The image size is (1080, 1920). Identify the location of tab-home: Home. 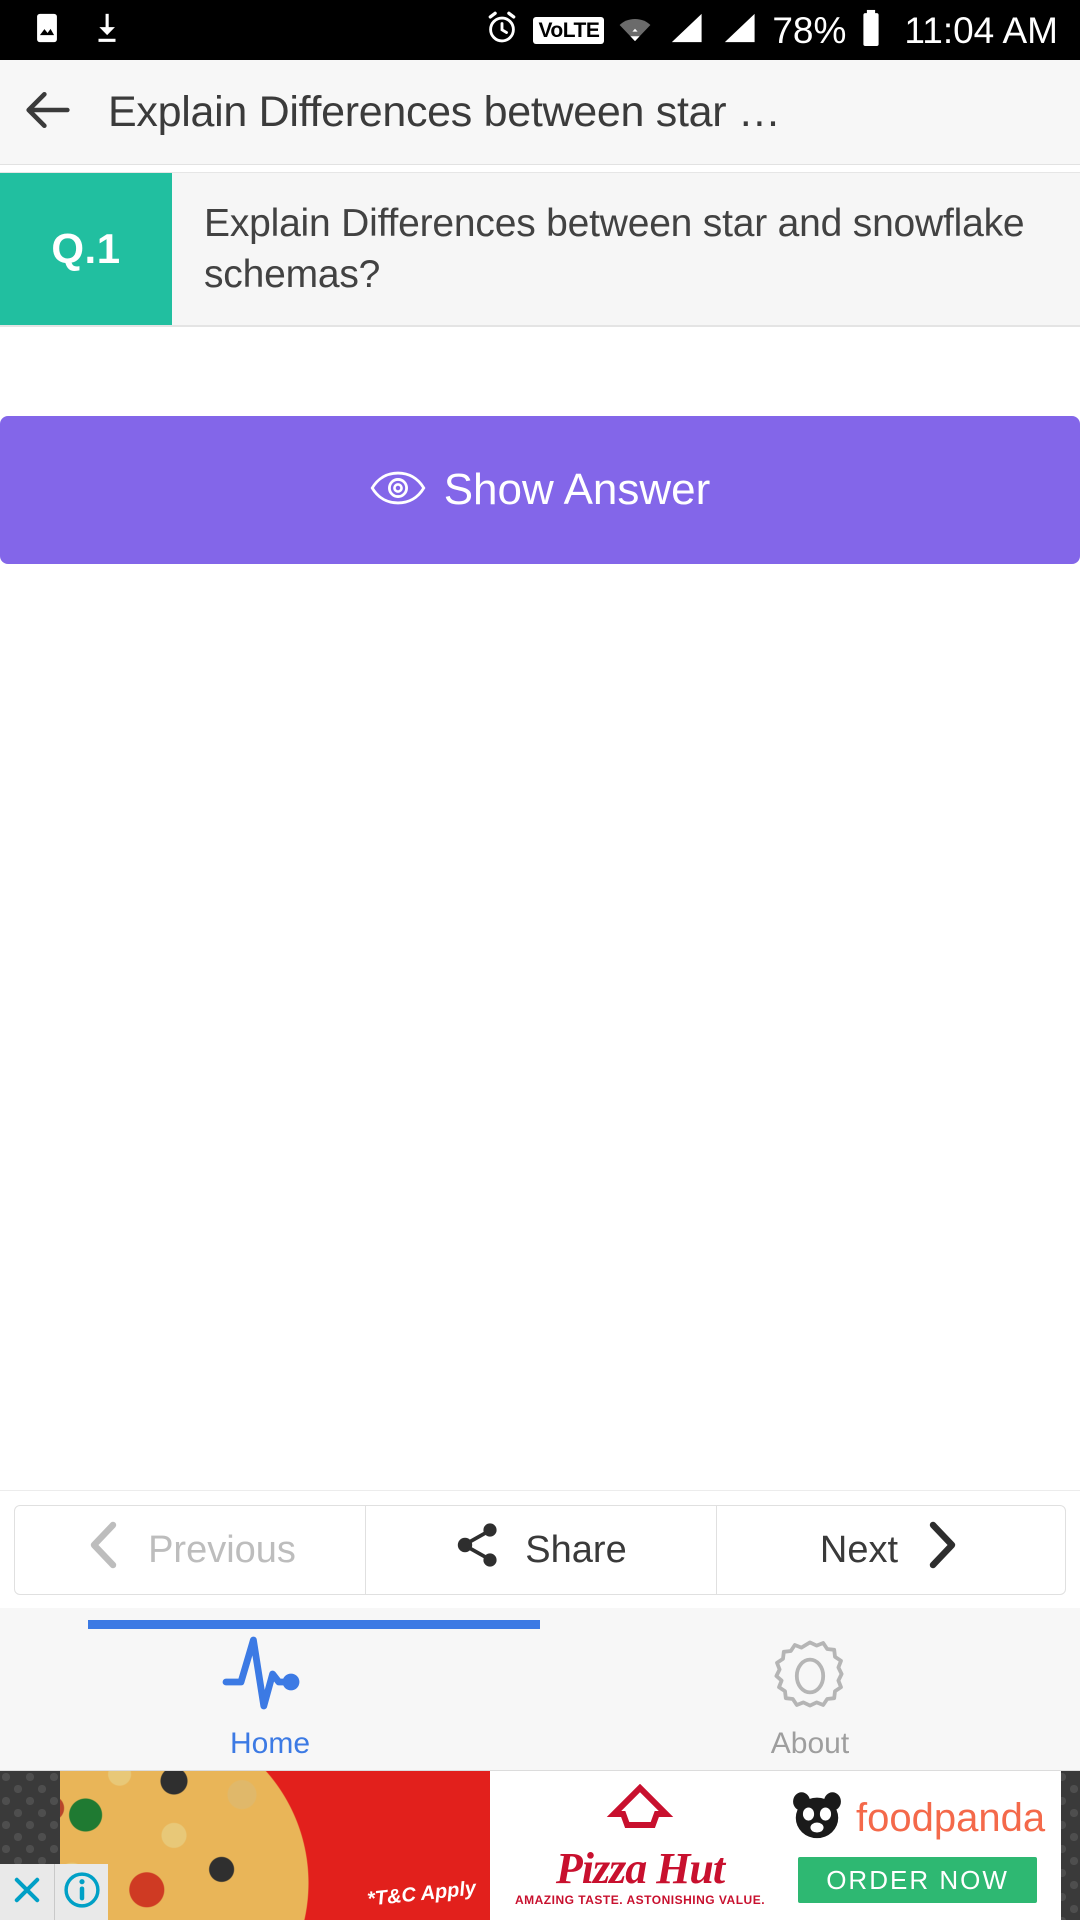
(270, 1689).